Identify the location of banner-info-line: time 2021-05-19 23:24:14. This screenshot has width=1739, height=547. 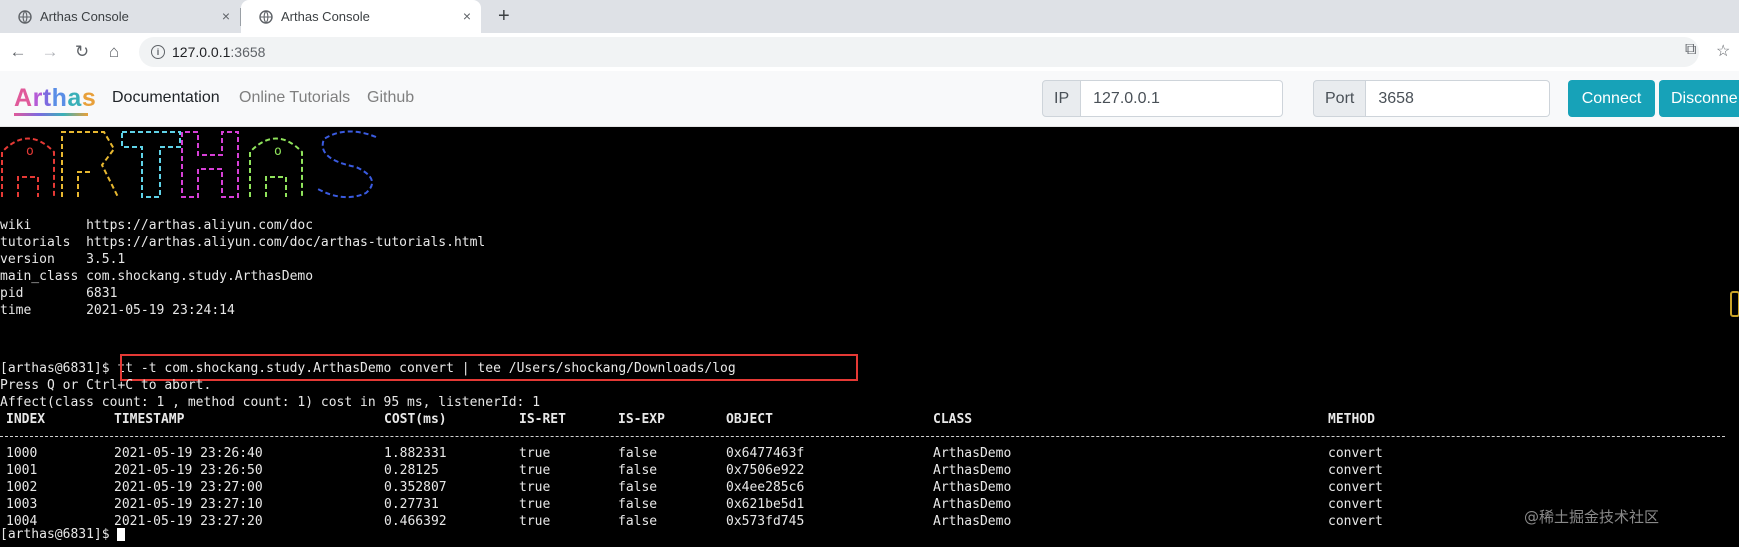
(117, 310).